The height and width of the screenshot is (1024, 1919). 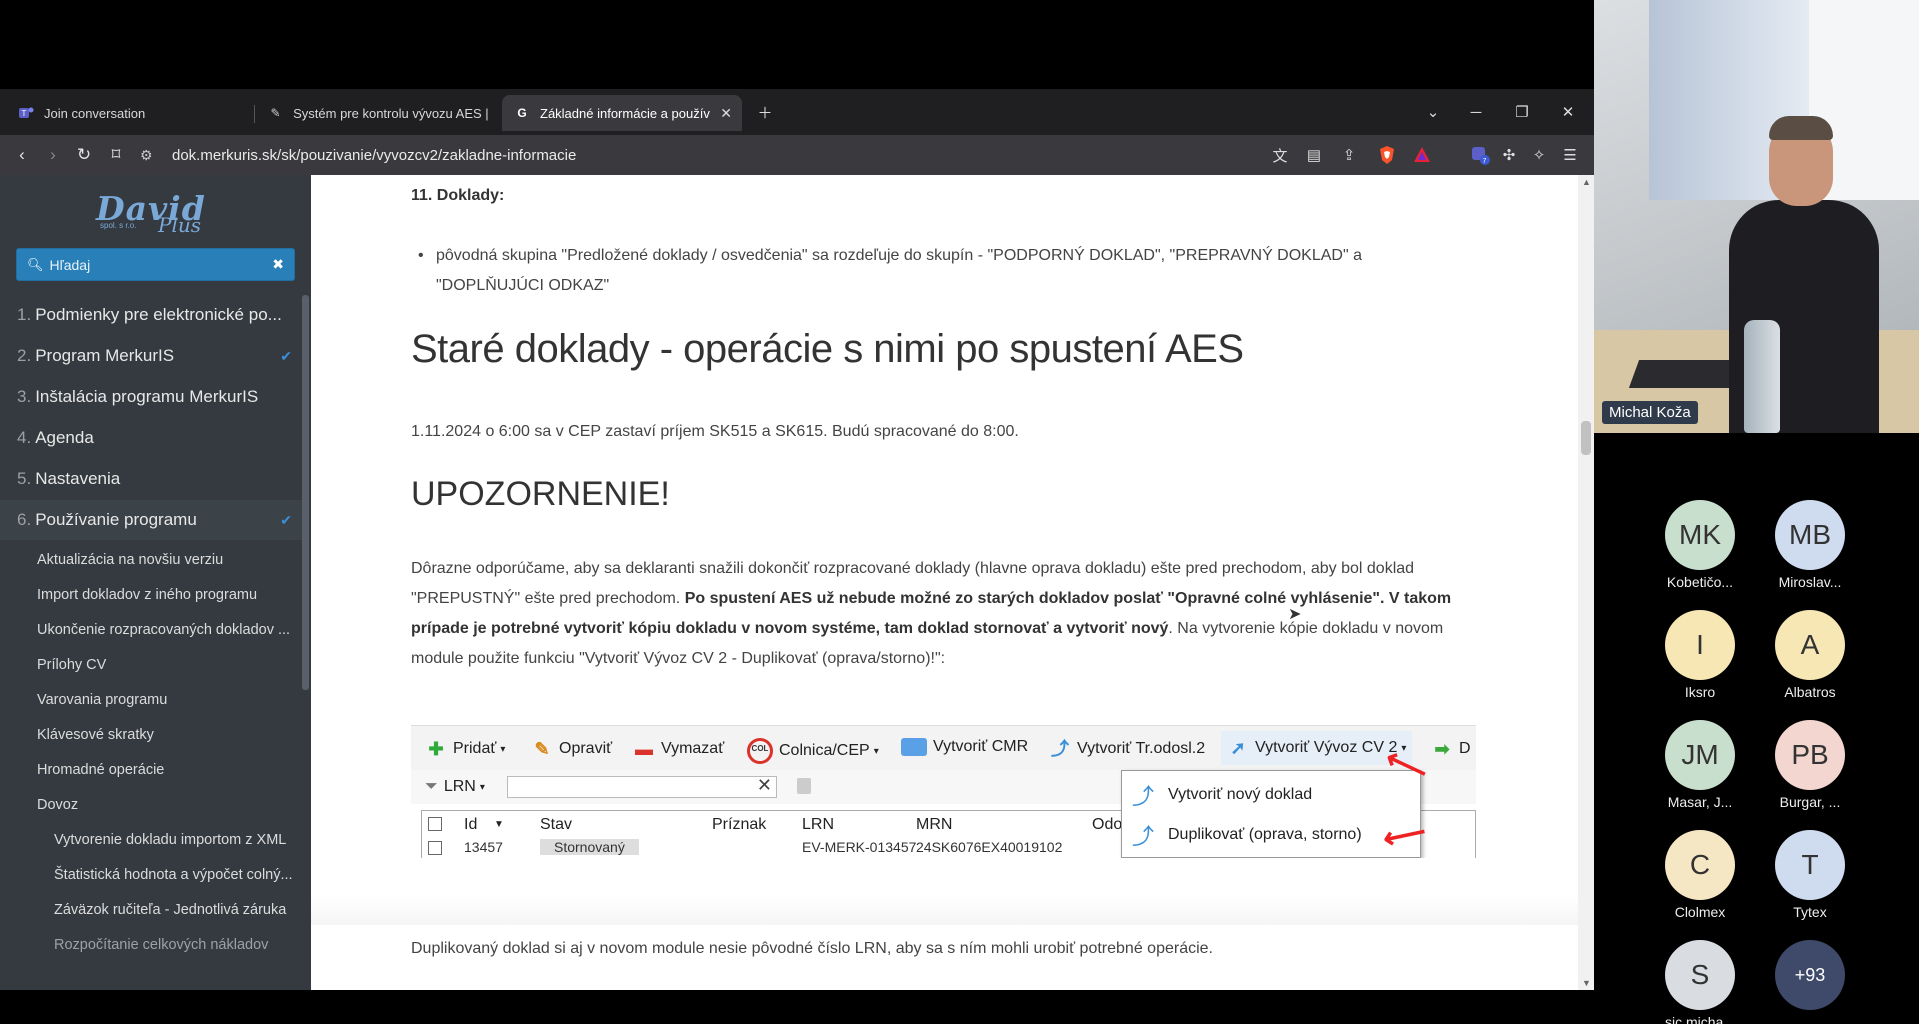 I want to click on warning-heading: UPOZORNENIE!, so click(x=540, y=494).